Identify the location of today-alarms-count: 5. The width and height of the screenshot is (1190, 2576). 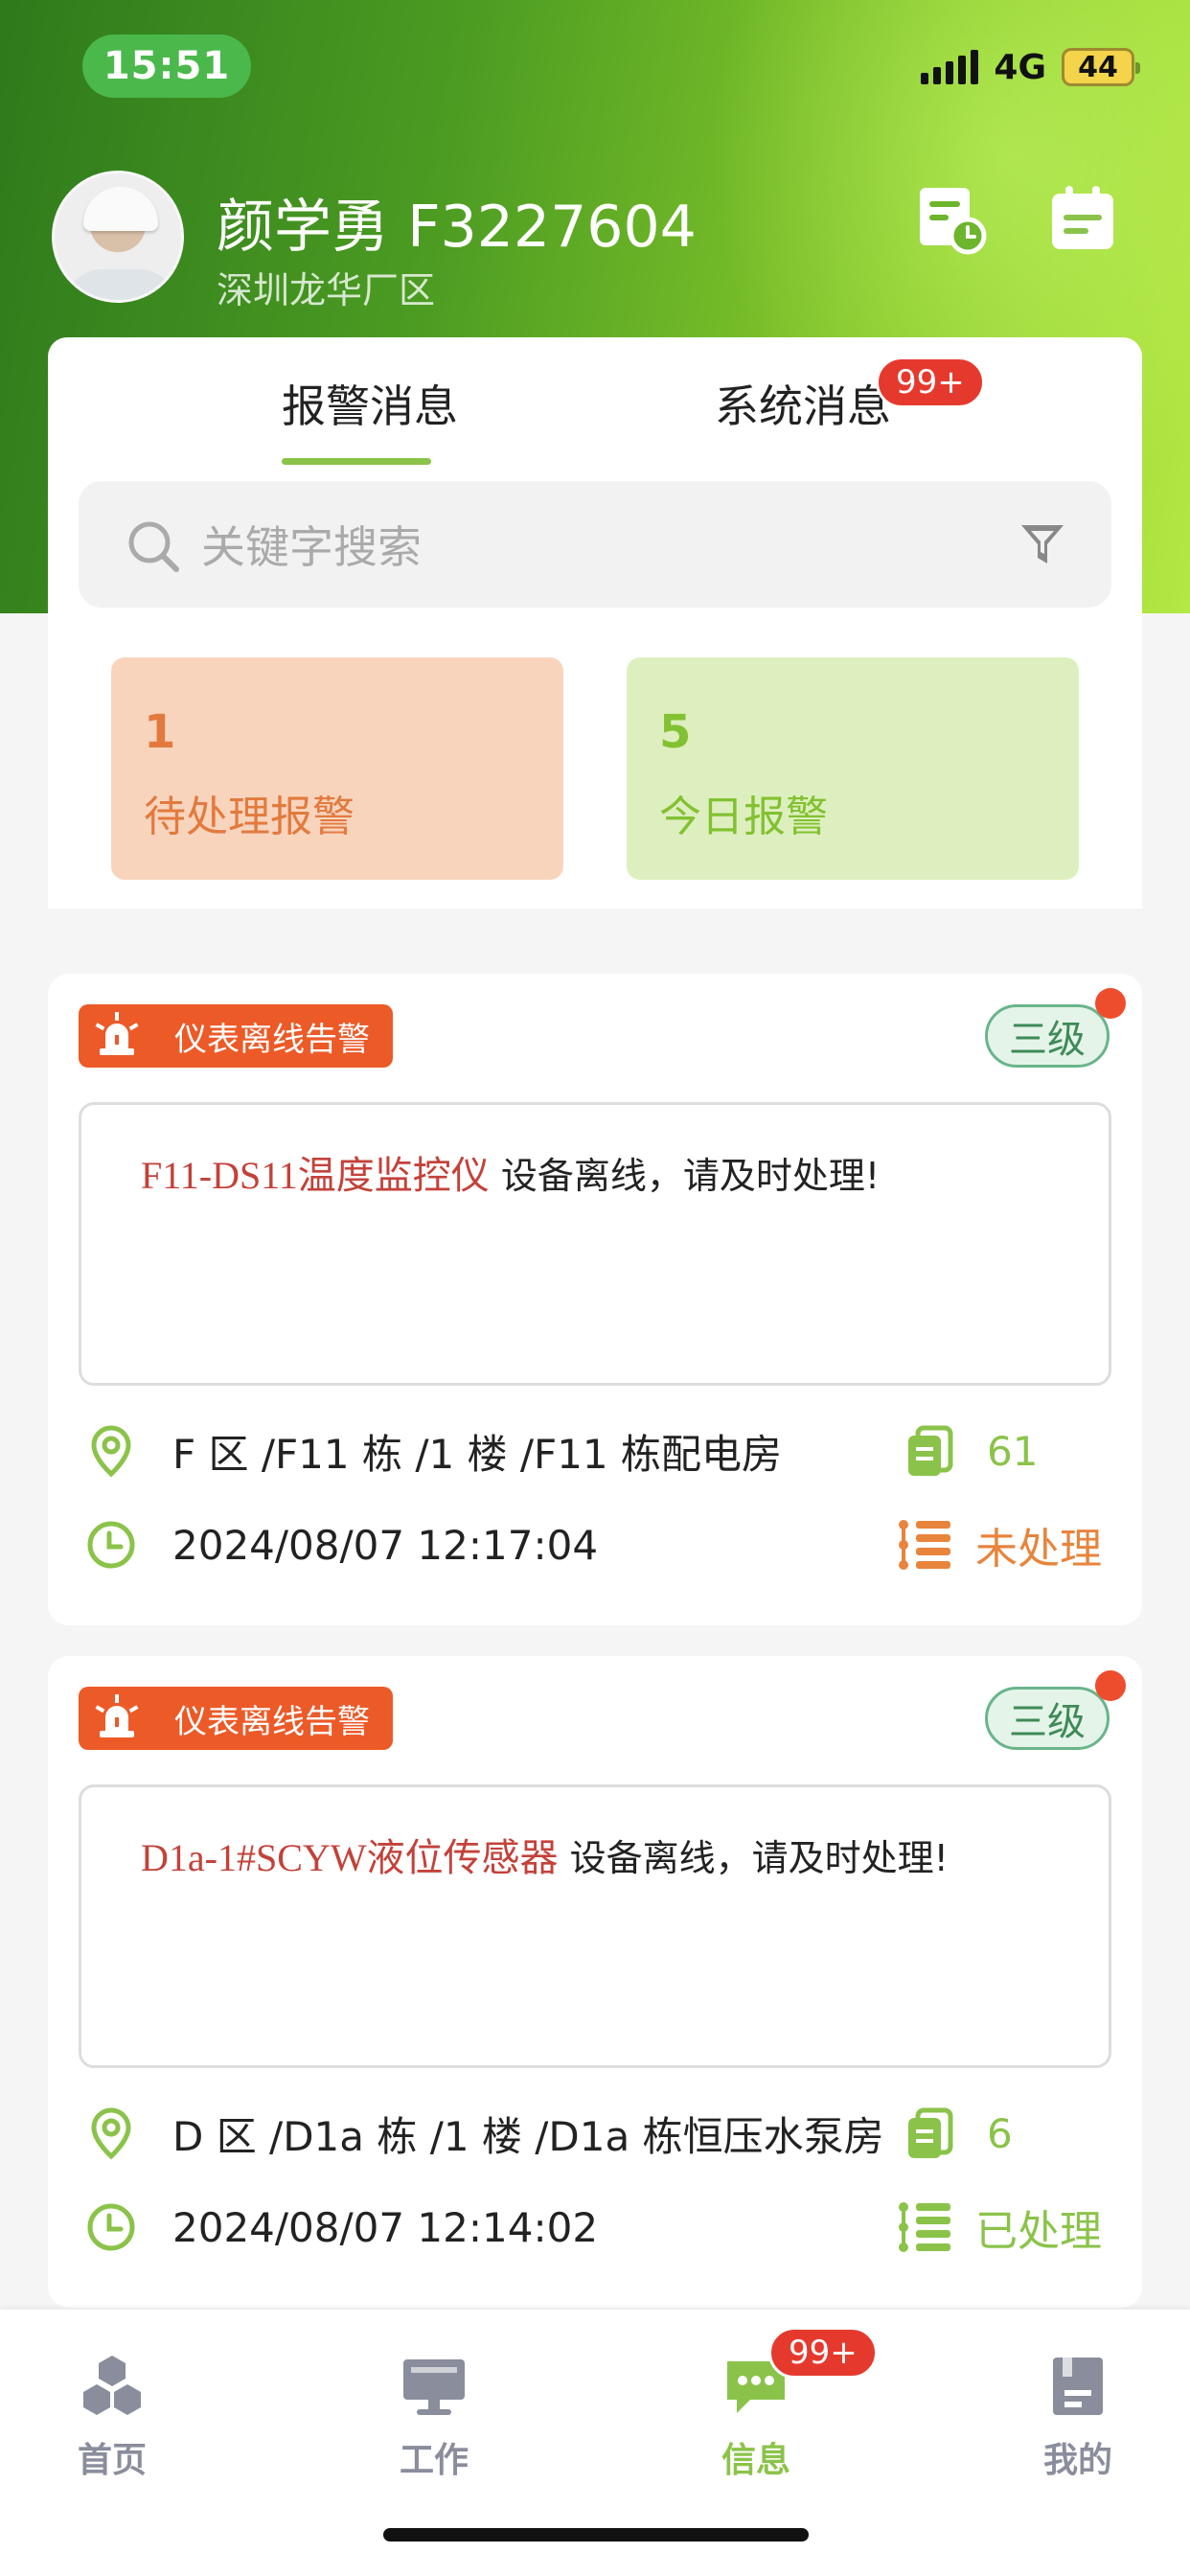
(676, 732).